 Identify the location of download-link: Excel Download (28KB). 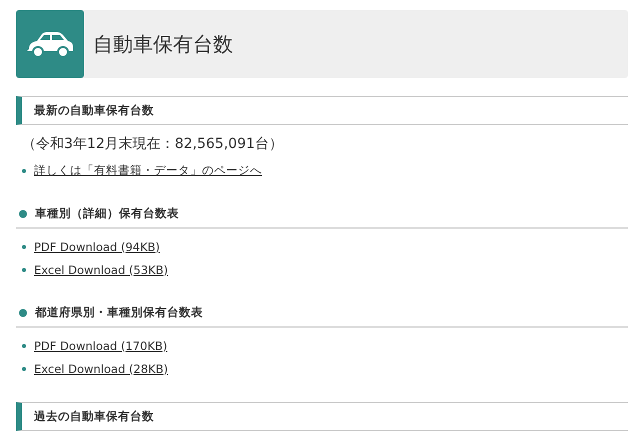
(101, 369).